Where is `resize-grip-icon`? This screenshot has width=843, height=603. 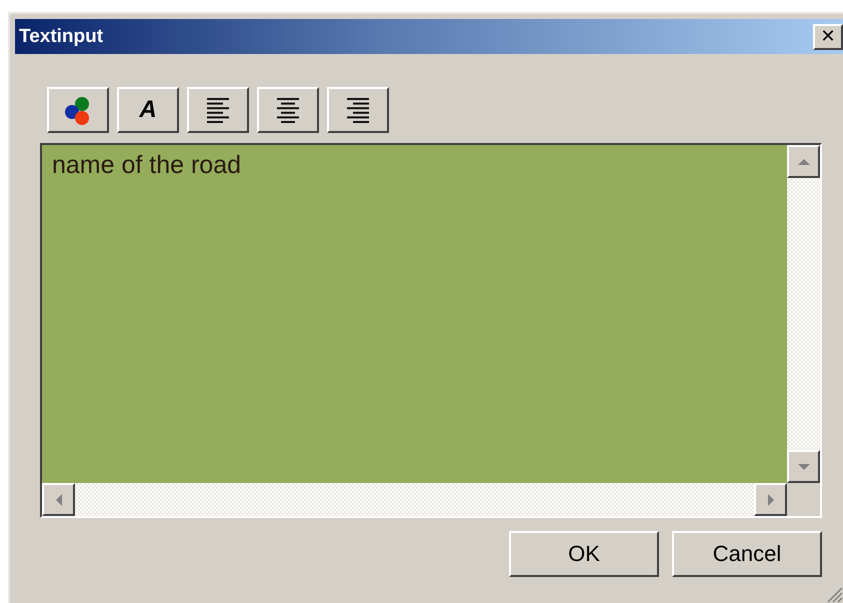
resize-grip-icon is located at coordinates (834, 594).